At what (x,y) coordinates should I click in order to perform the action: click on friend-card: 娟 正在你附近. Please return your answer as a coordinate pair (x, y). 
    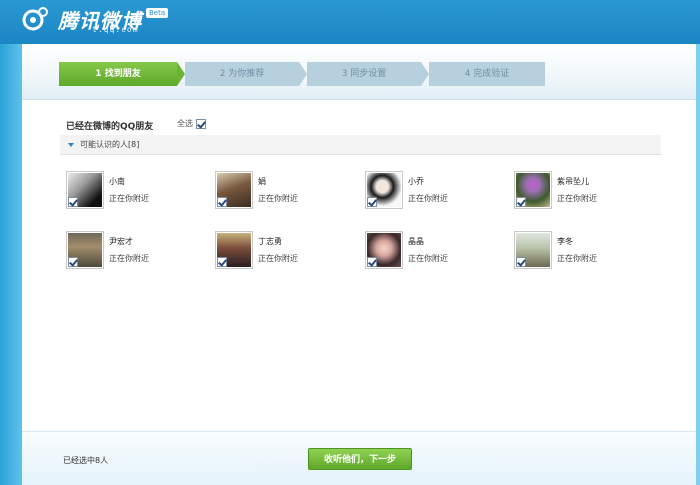
    Looking at the image, I should click on (285, 192).